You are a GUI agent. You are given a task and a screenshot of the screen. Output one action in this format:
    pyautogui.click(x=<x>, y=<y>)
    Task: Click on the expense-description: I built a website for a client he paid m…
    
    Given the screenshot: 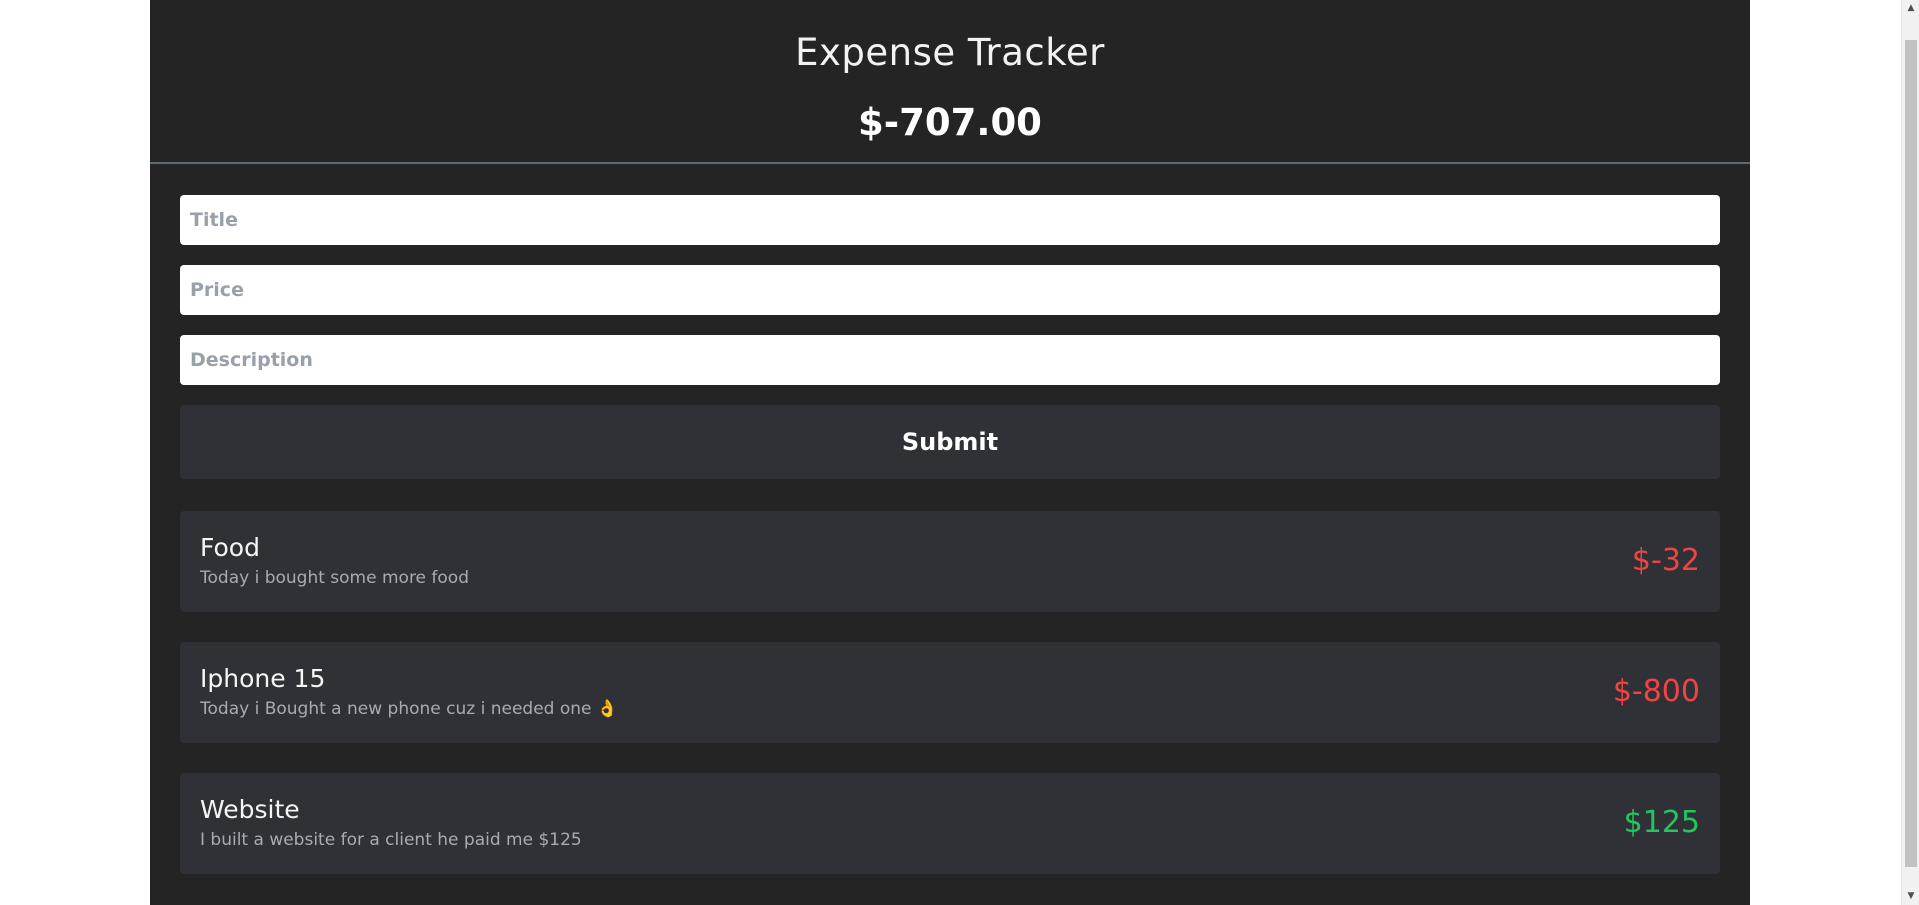 What is the action you would take?
    pyautogui.click(x=391, y=840)
    